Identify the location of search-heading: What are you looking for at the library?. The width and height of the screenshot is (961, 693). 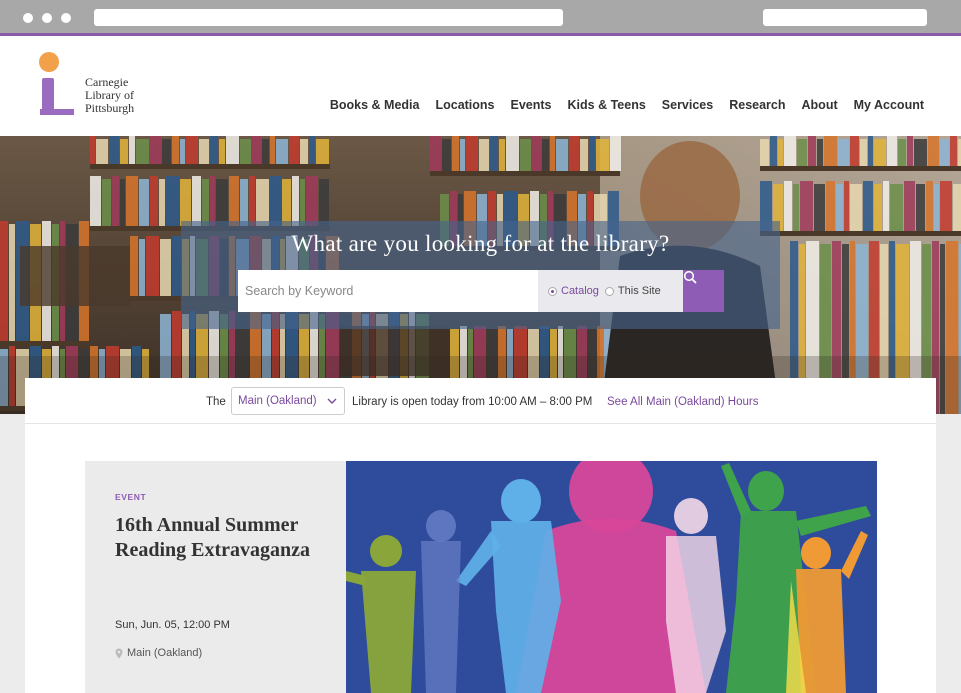
(480, 243).